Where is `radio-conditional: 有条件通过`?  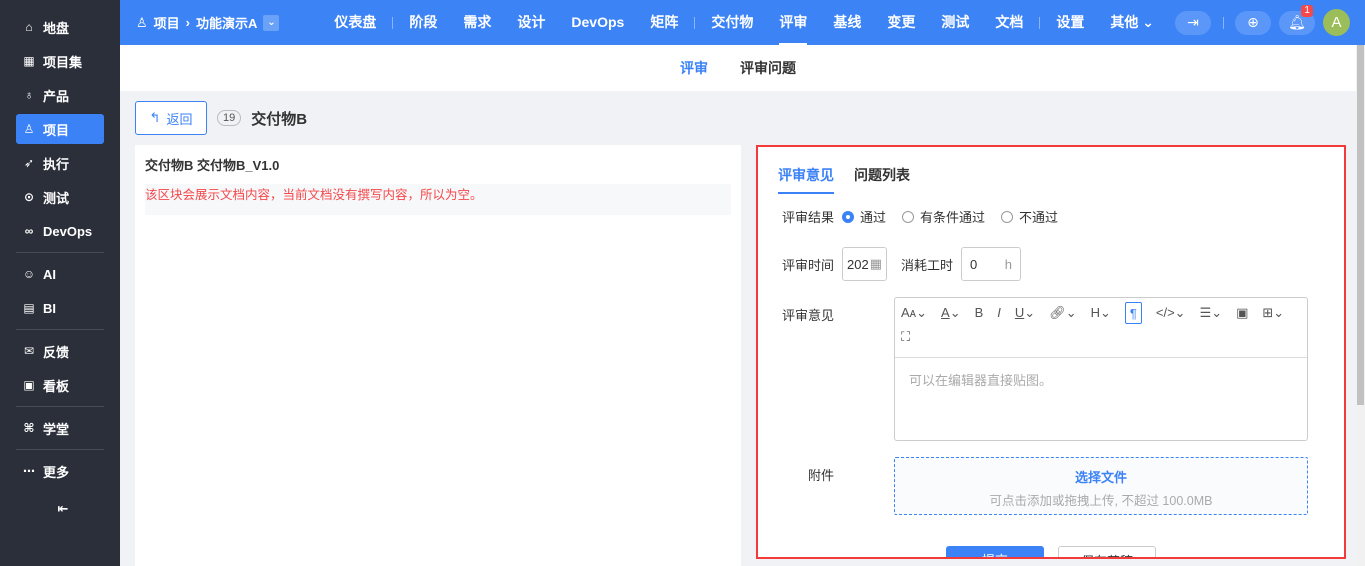
radio-conditional: 有条件通过 is located at coordinates (943, 216).